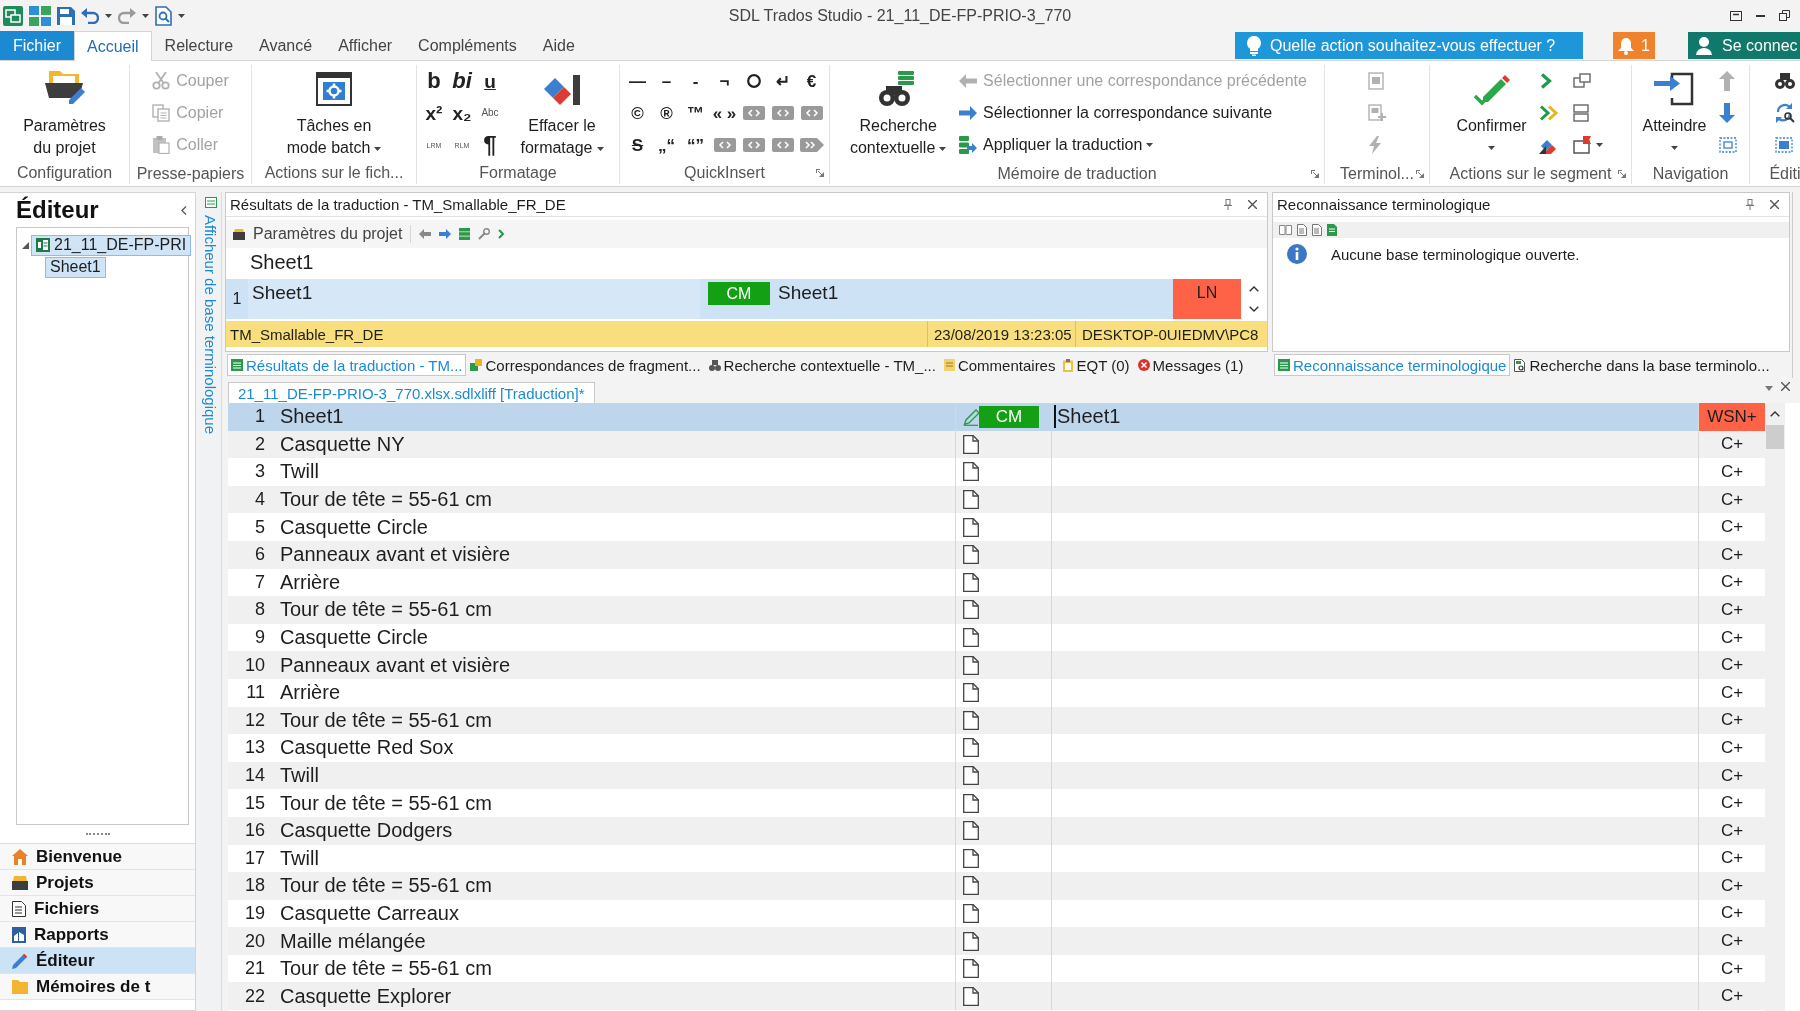 This screenshot has height=1011, width=1800. I want to click on segment-row: 14 Twill C+, so click(996, 775).